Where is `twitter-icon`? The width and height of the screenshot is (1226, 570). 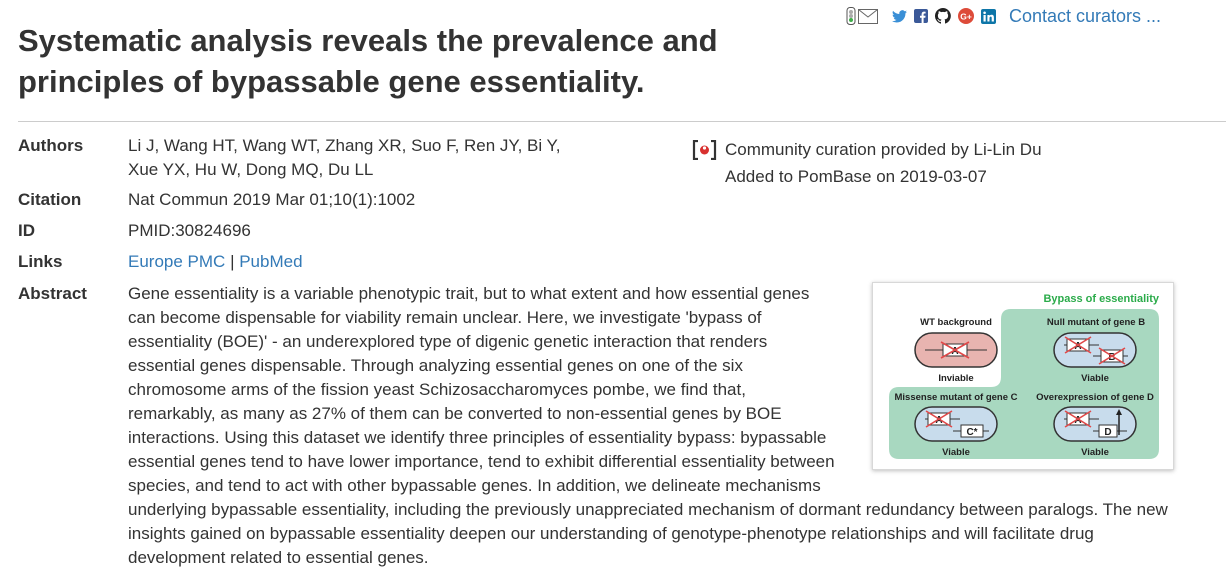 twitter-icon is located at coordinates (899, 16).